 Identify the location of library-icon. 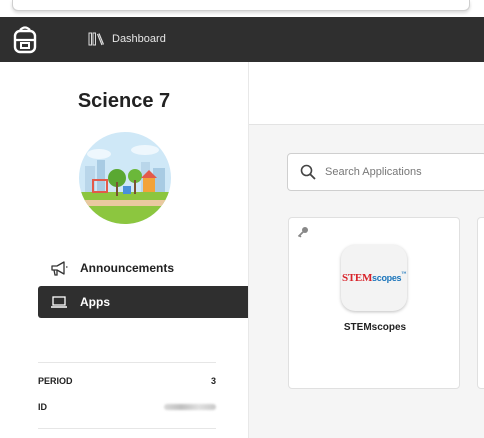
(96, 39).